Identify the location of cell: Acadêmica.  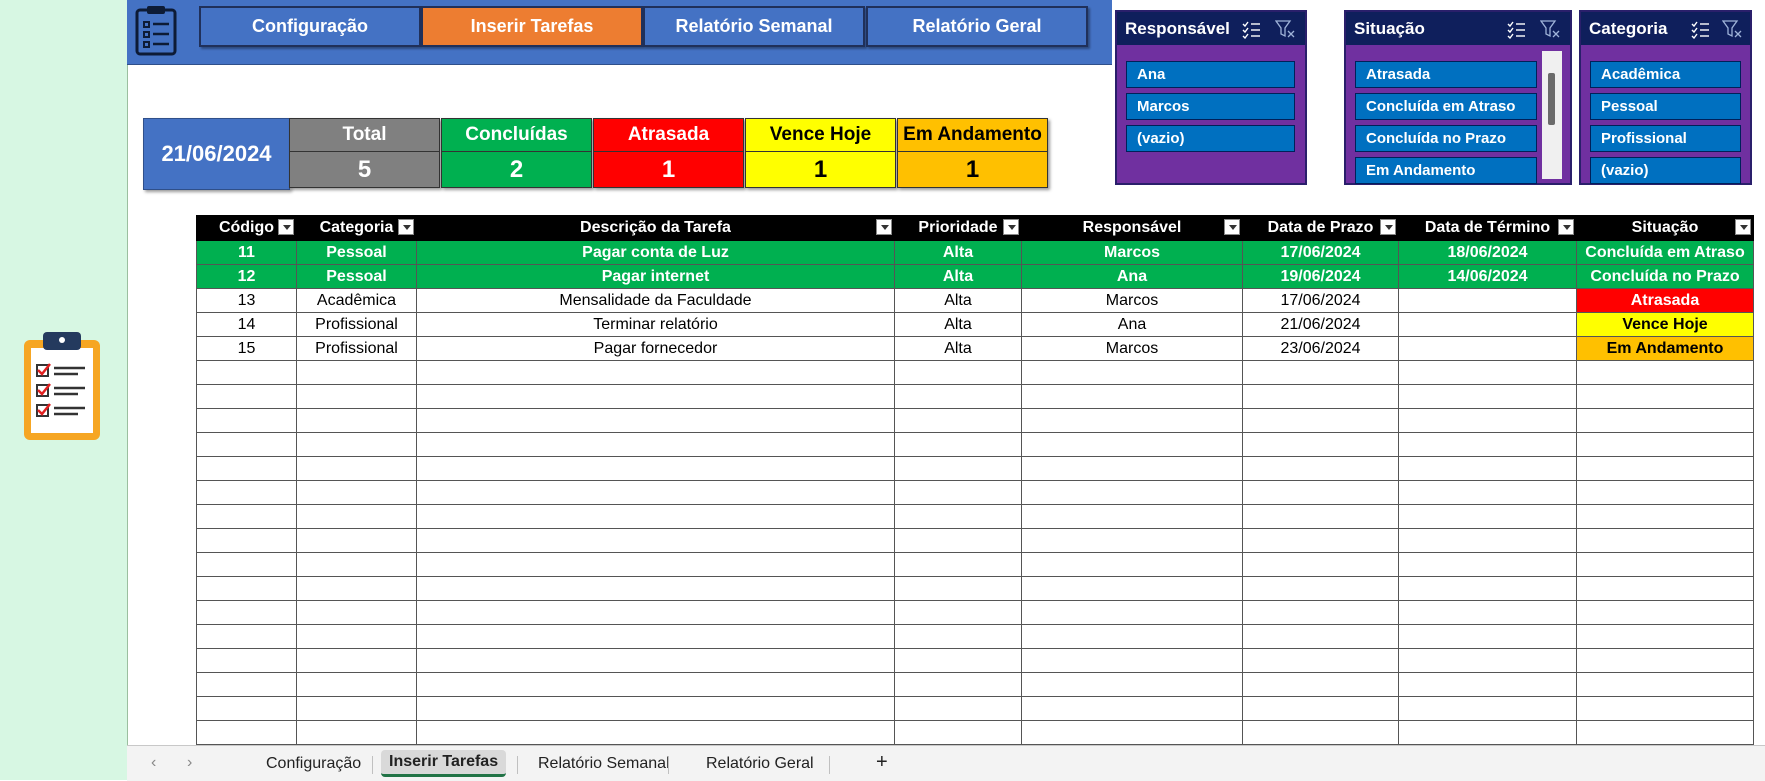
(356, 300).